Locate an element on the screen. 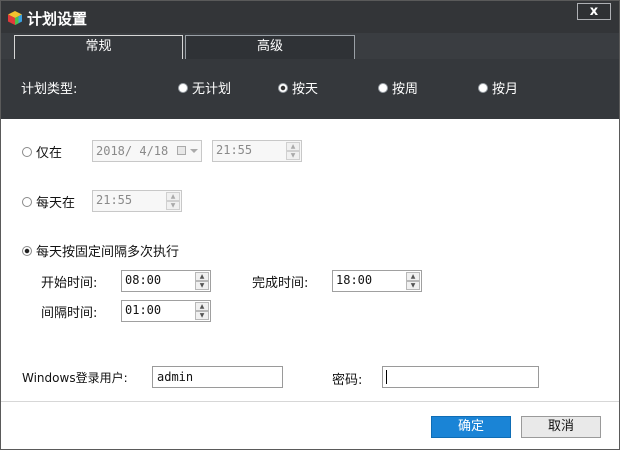 This screenshot has width=620, height=450. password-label: 密码: is located at coordinates (347, 380).